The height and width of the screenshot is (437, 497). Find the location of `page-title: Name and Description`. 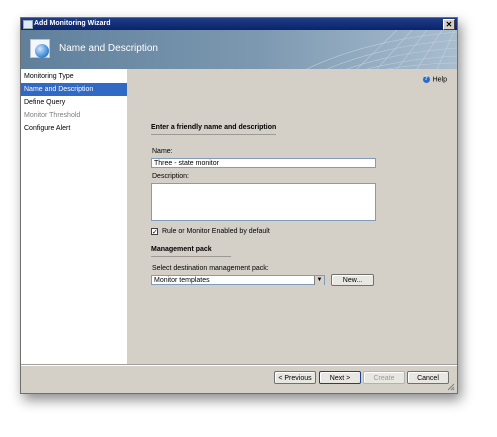

page-title: Name and Description is located at coordinates (108, 48).